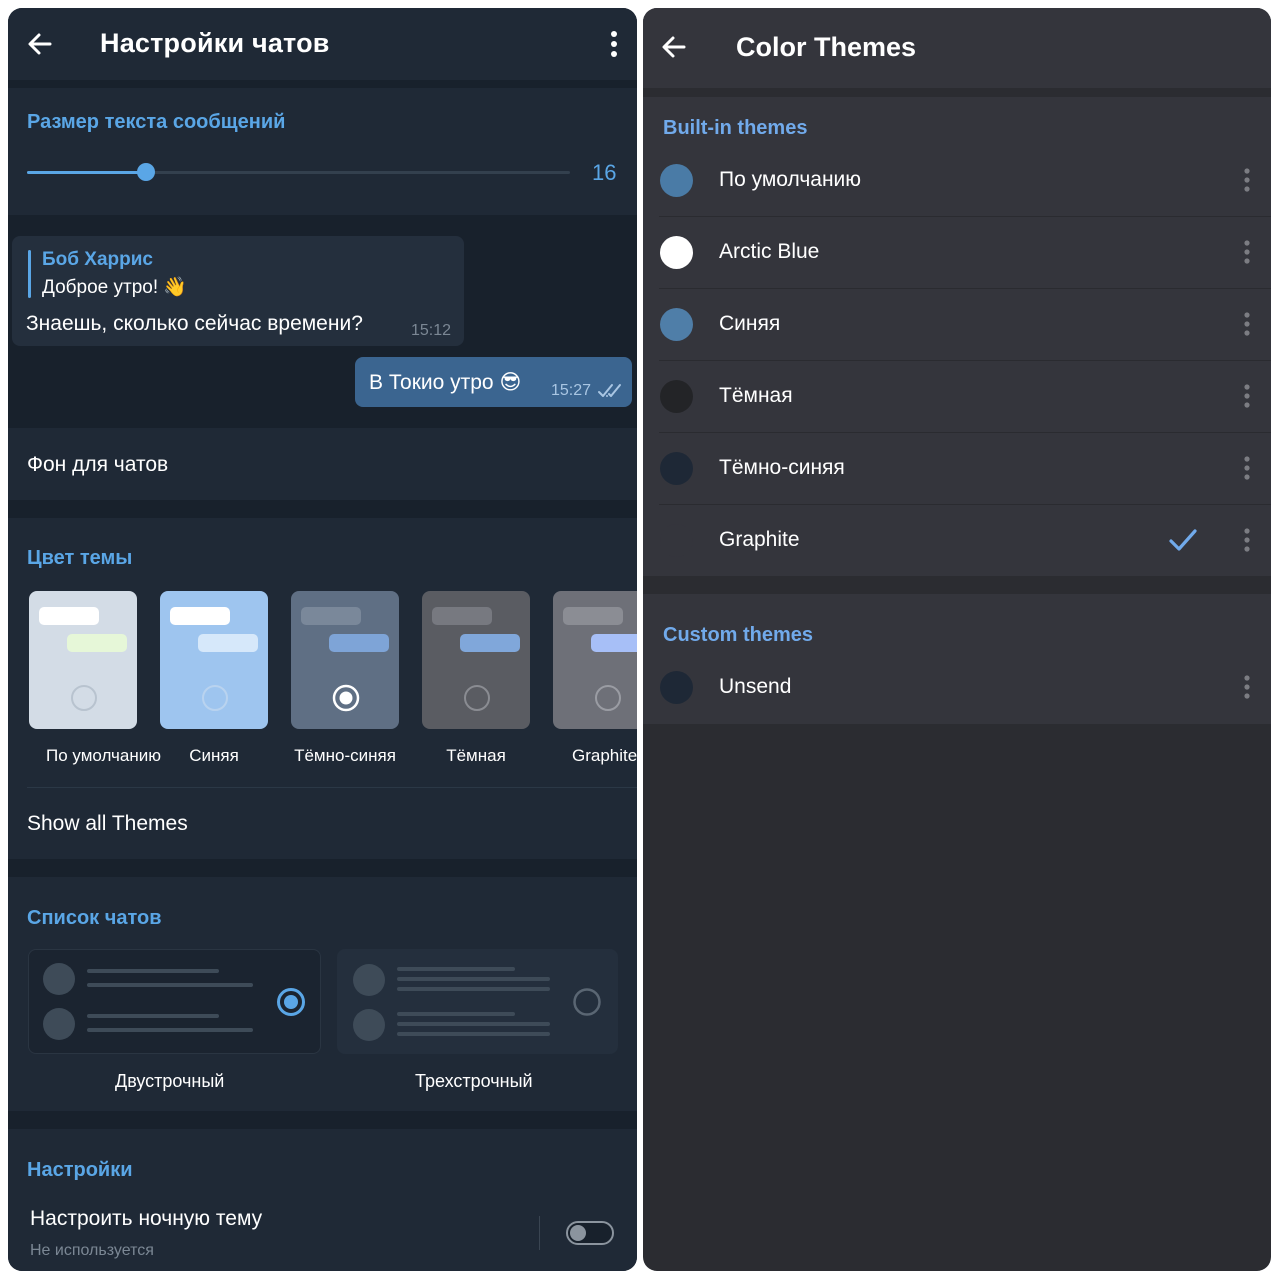  What do you see at coordinates (604, 172) in the screenshot?
I see `text-size-value: 16` at bounding box center [604, 172].